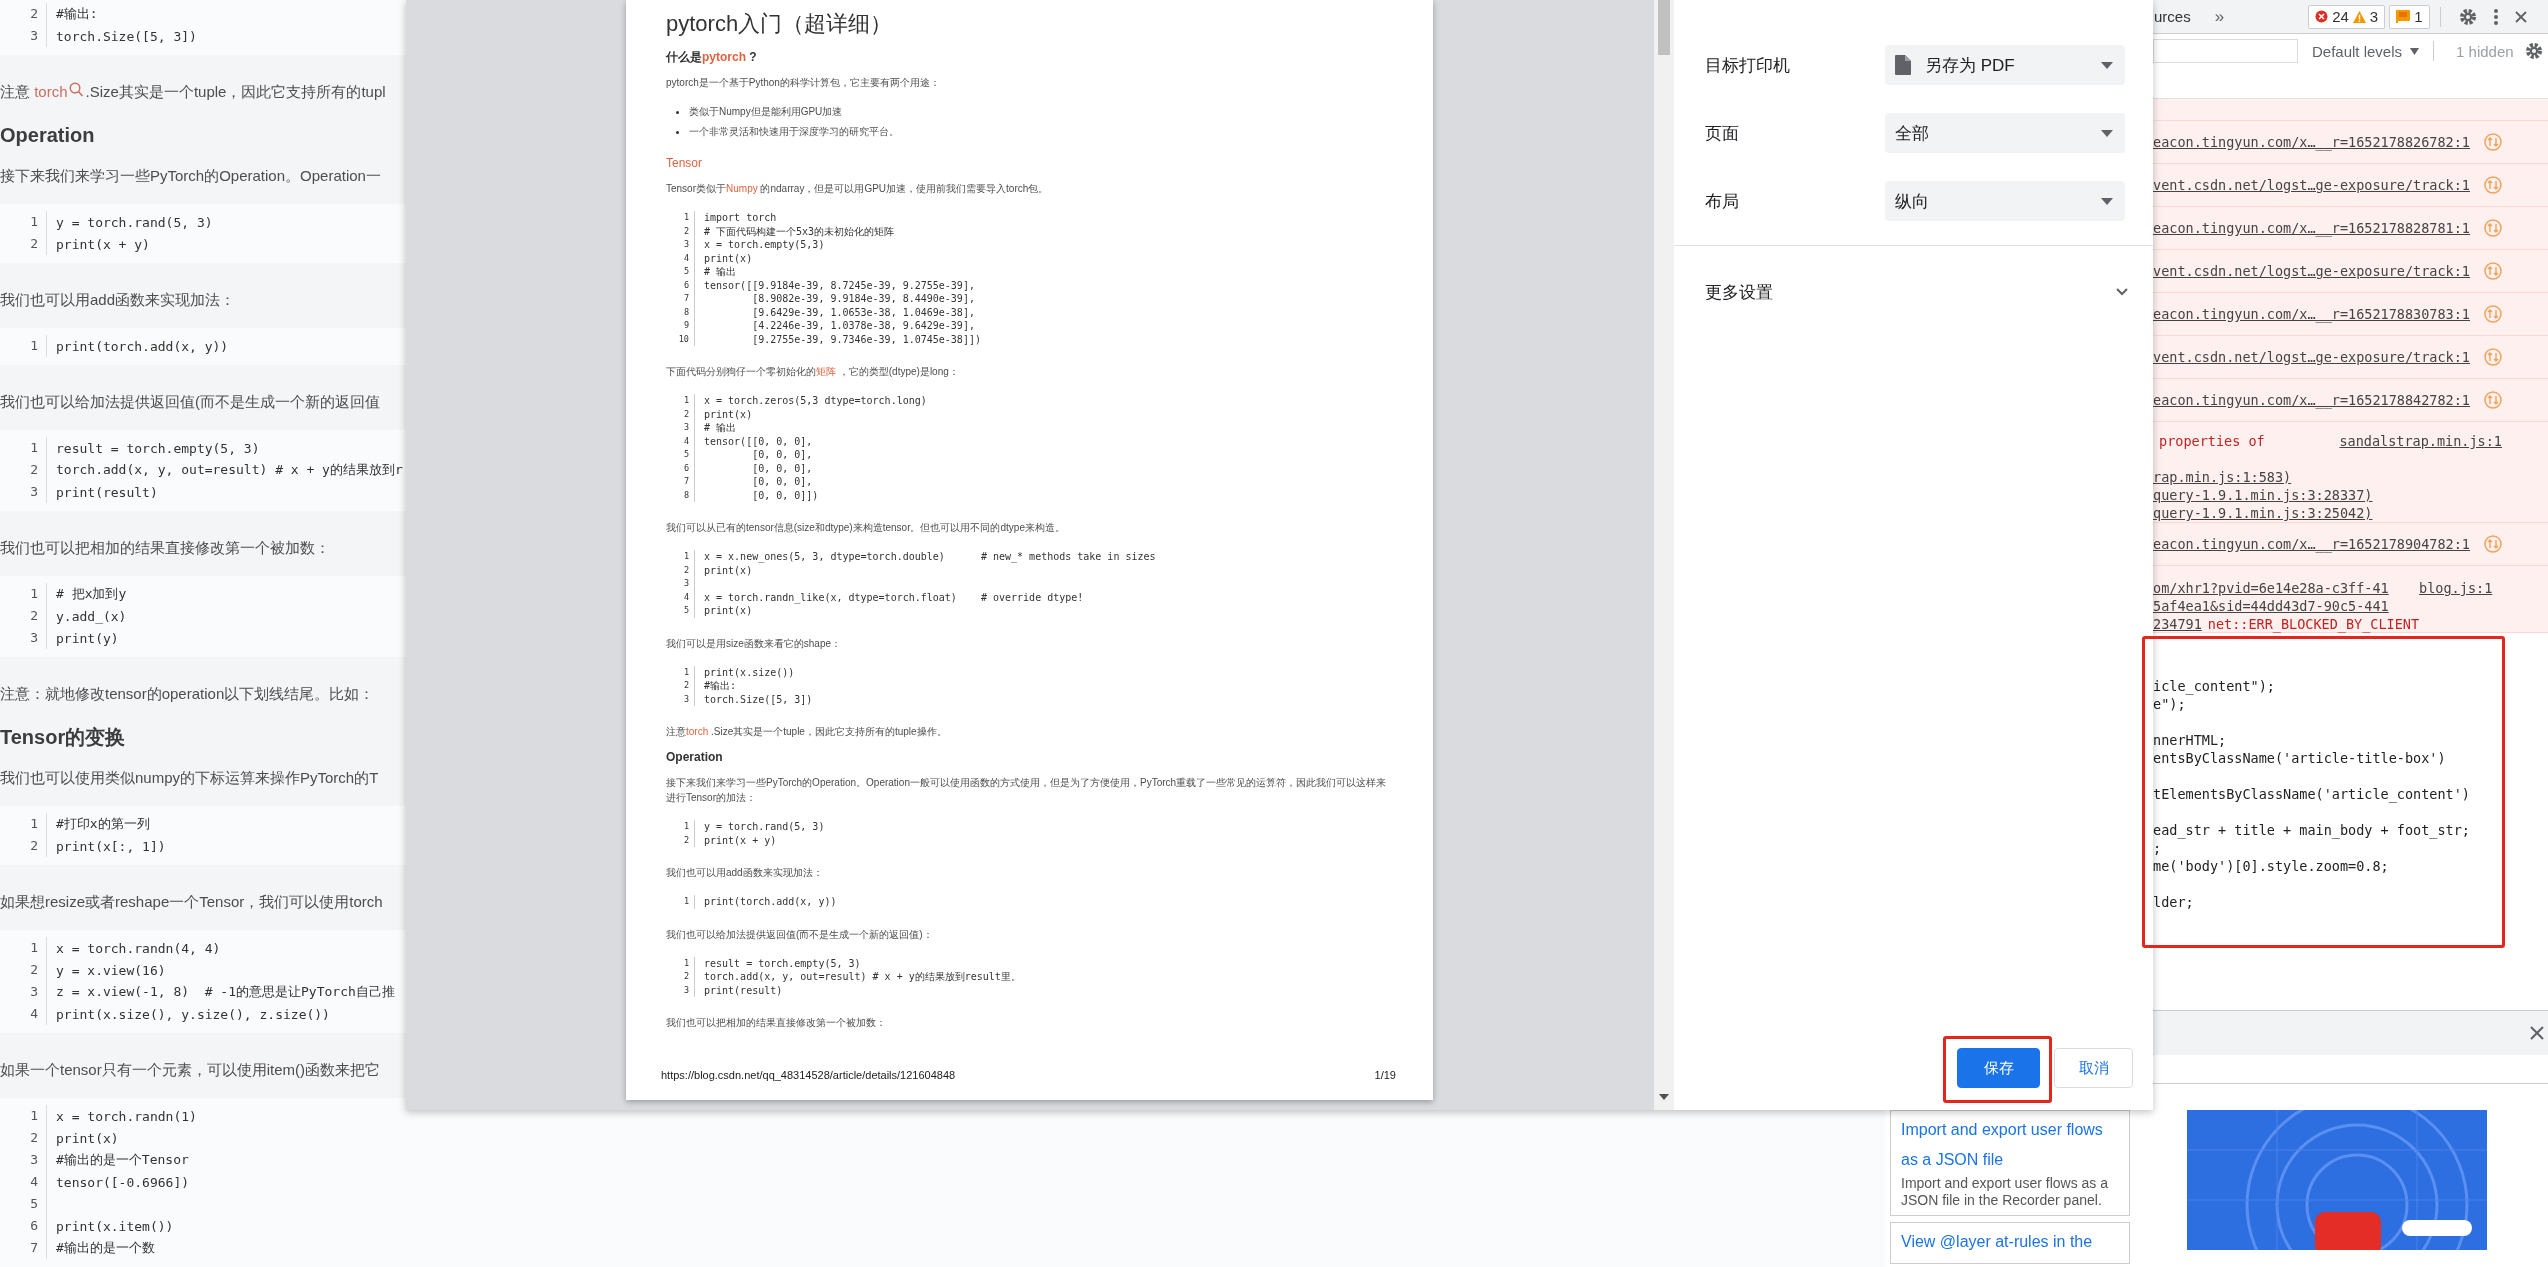 The width and height of the screenshot is (2548, 1267). What do you see at coordinates (87, 638) in the screenshot?
I see `code-line: print(y)` at bounding box center [87, 638].